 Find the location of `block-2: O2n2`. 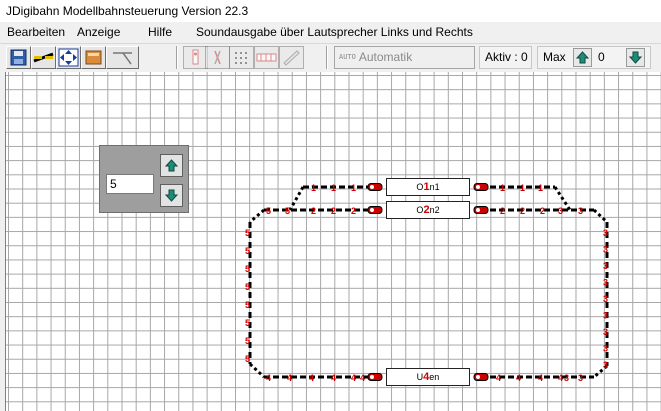

block-2: O2n2 is located at coordinates (428, 210).